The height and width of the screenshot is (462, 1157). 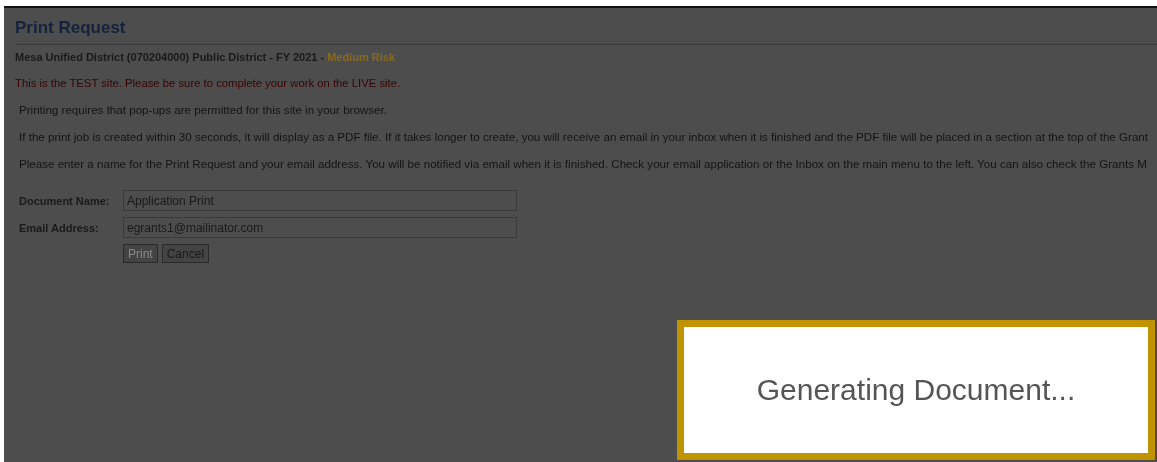 I want to click on page-title: Print Request, so click(x=70, y=28).